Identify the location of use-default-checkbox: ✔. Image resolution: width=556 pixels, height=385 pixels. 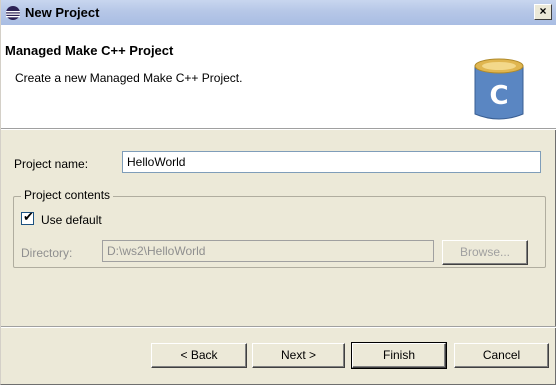
(27, 217).